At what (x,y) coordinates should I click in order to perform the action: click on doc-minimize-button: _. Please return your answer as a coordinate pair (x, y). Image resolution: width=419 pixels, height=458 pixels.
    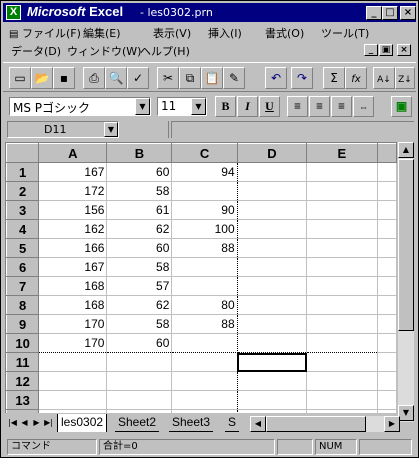
    Looking at the image, I should click on (371, 50).